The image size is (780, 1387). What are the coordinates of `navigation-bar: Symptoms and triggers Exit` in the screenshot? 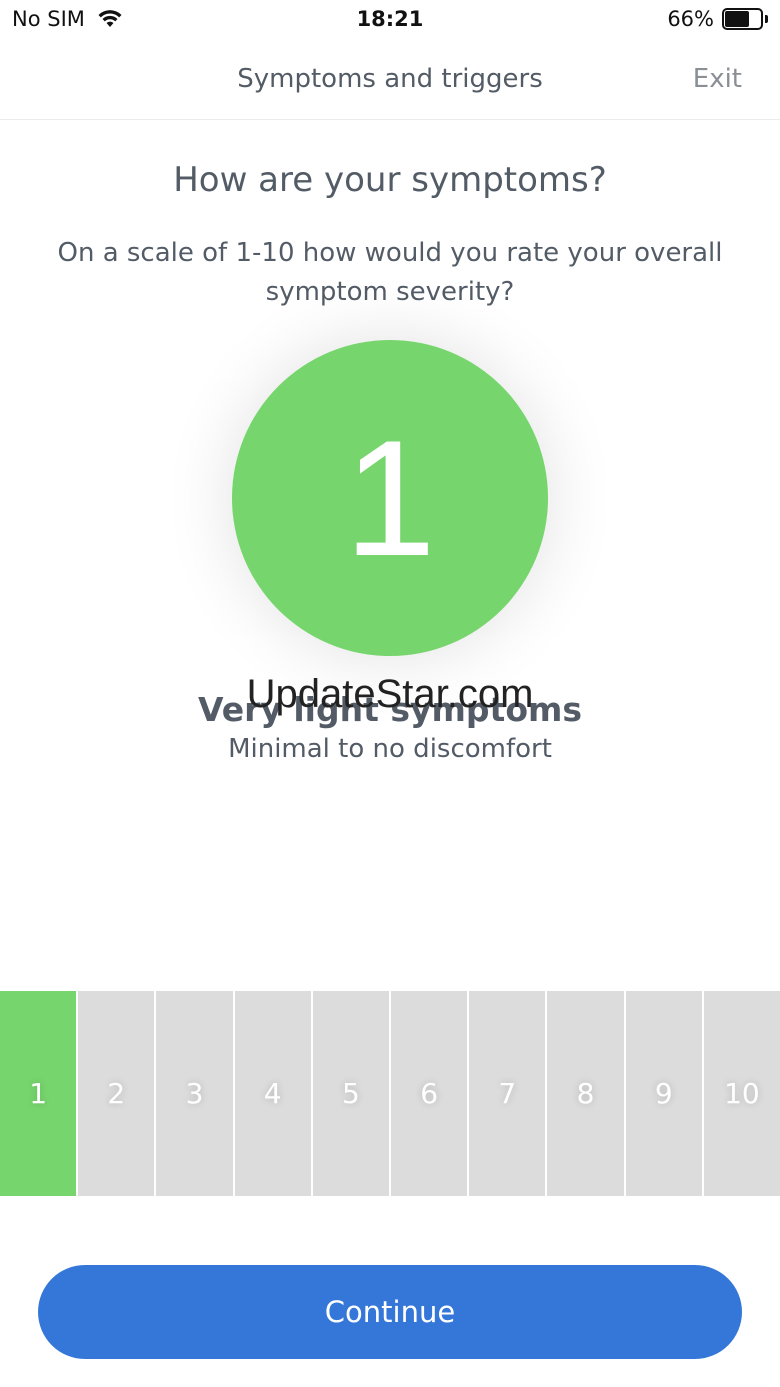 It's located at (390, 80).